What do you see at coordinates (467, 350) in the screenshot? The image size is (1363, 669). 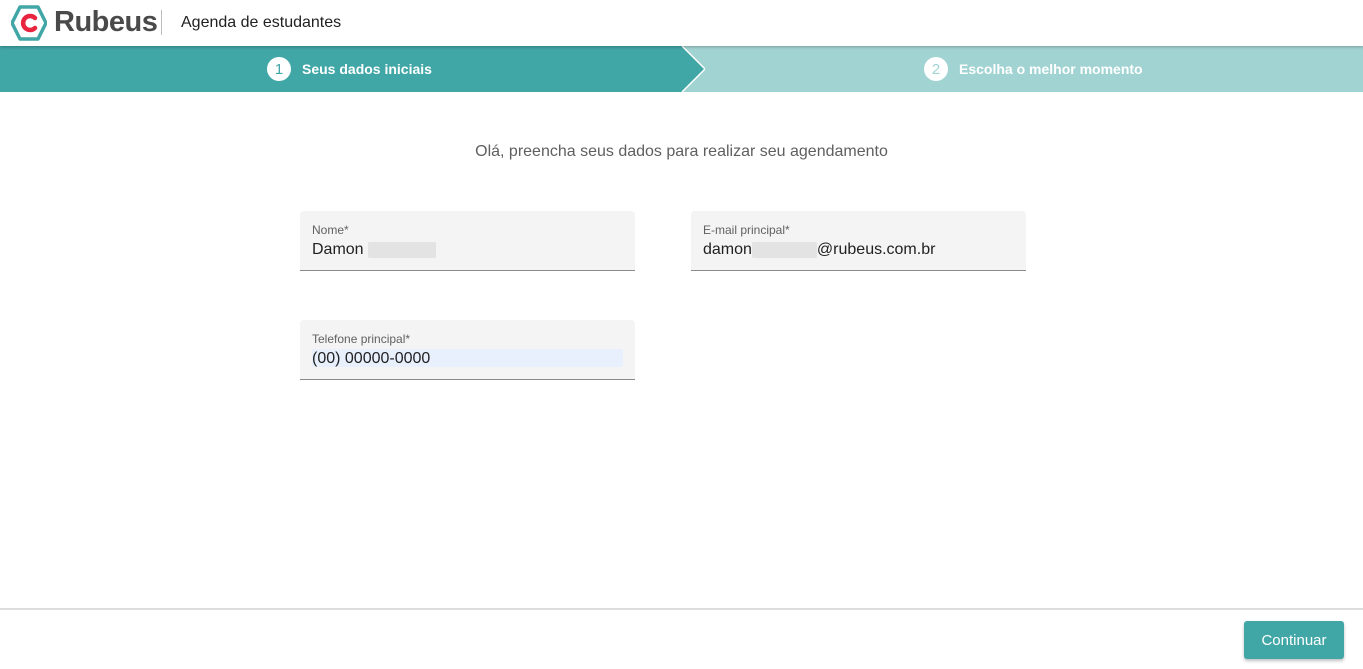 I see `telefone-field: Telefone principal* (00) 00000-0000` at bounding box center [467, 350].